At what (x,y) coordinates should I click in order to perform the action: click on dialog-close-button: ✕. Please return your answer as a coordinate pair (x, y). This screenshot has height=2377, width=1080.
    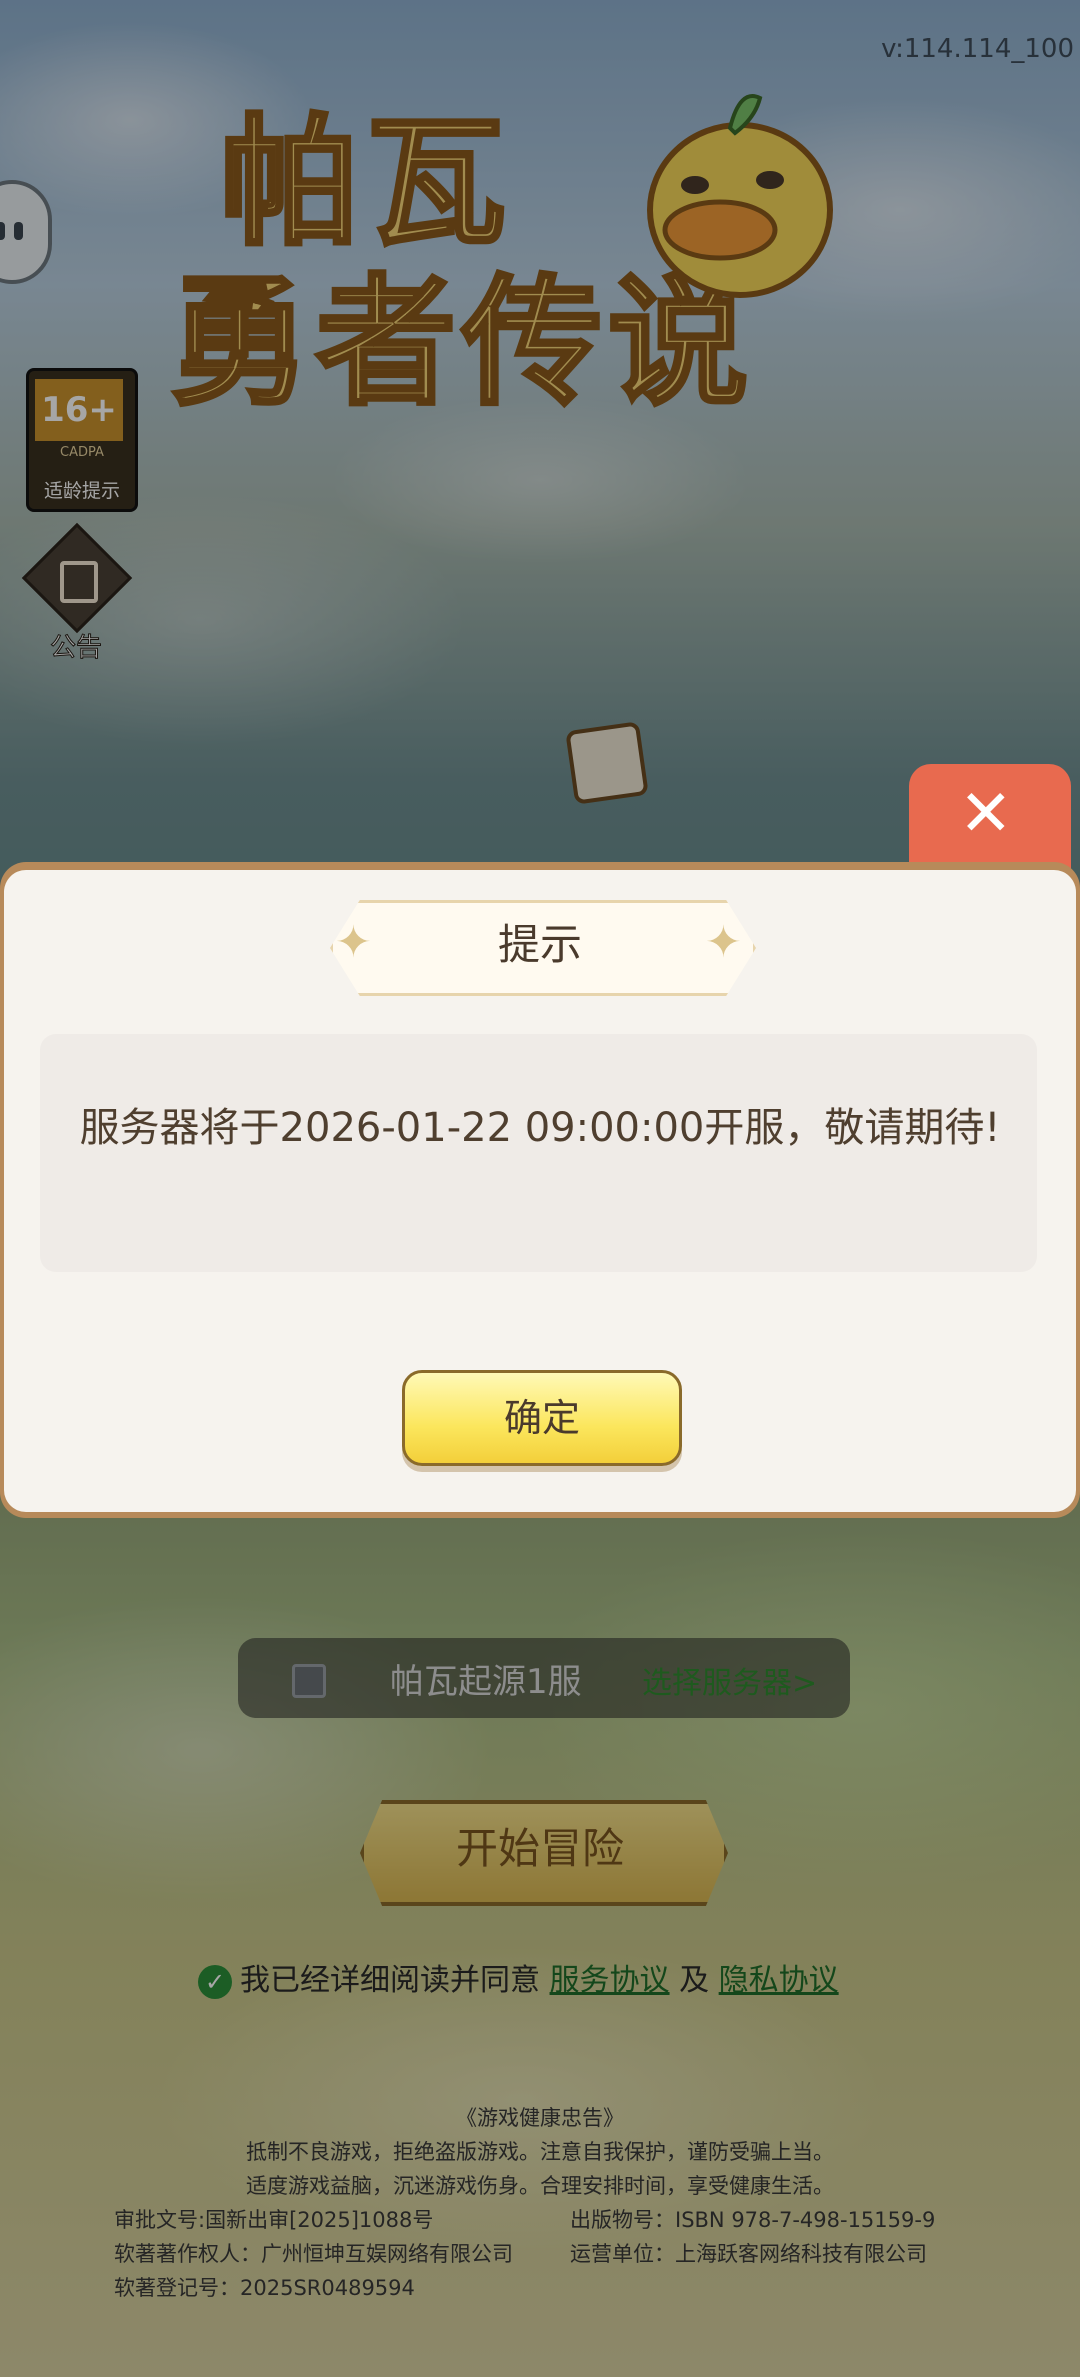
    Looking at the image, I should click on (990, 817).